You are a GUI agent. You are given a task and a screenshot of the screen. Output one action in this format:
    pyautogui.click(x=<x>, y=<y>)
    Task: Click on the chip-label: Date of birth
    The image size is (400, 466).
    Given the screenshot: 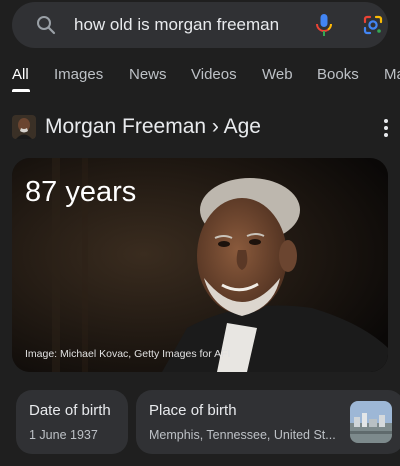 What is the action you would take?
    pyautogui.click(x=70, y=410)
    